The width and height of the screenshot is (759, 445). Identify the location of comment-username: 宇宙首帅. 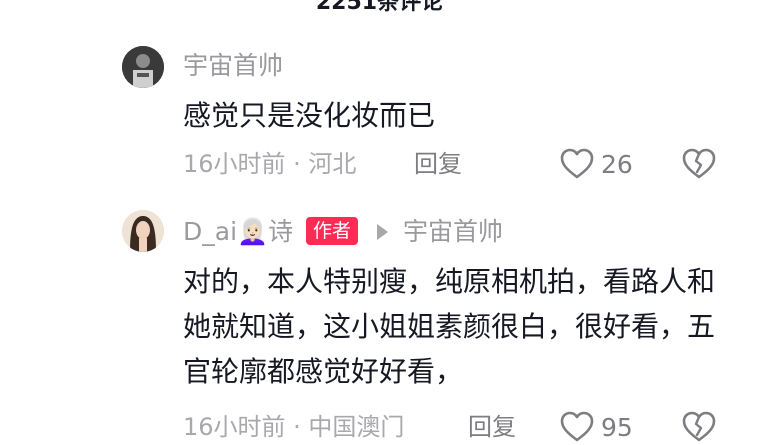
(233, 66).